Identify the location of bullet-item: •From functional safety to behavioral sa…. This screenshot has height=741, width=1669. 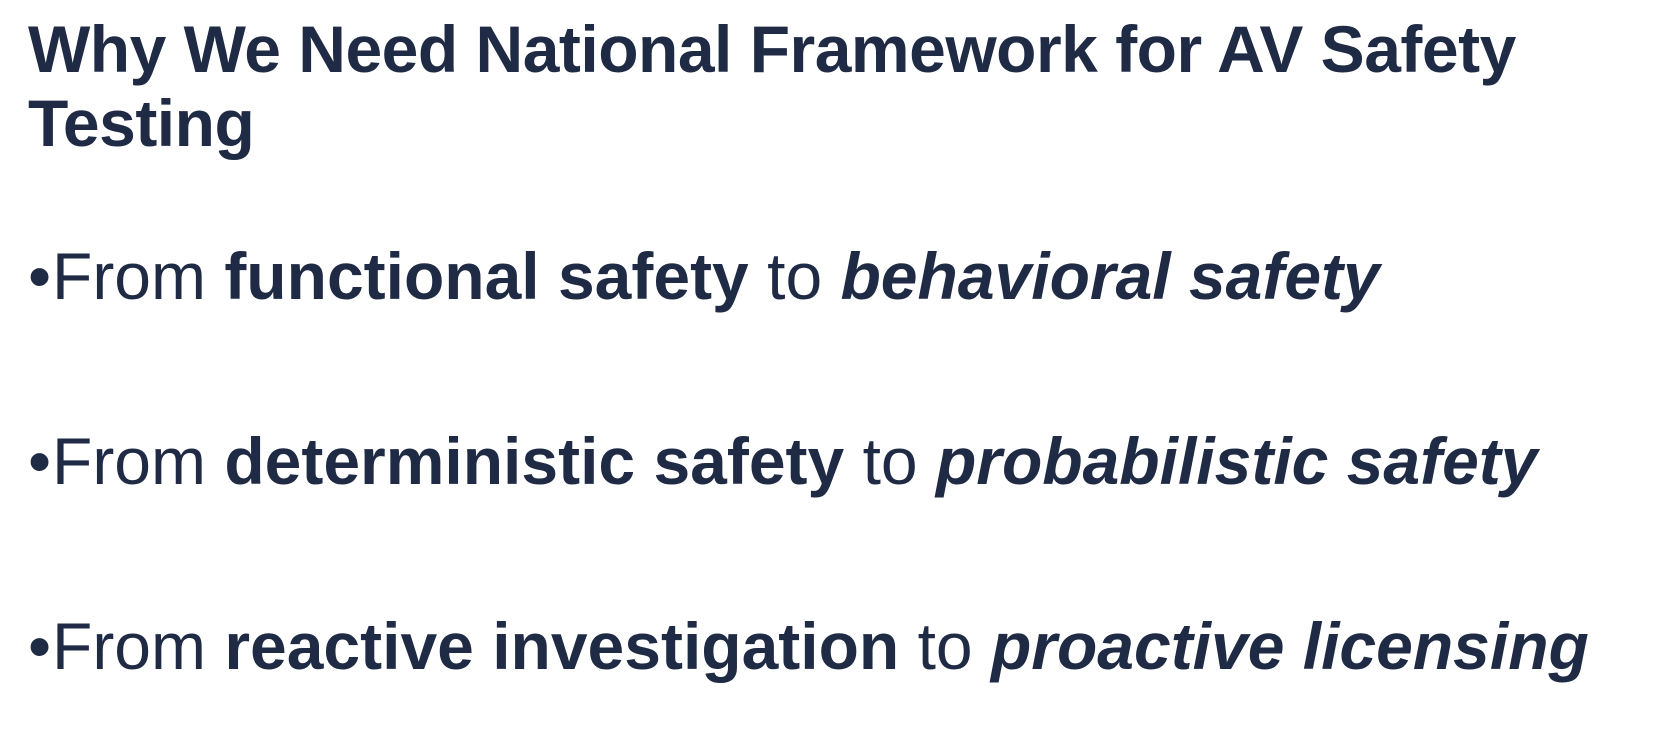
(704, 276).